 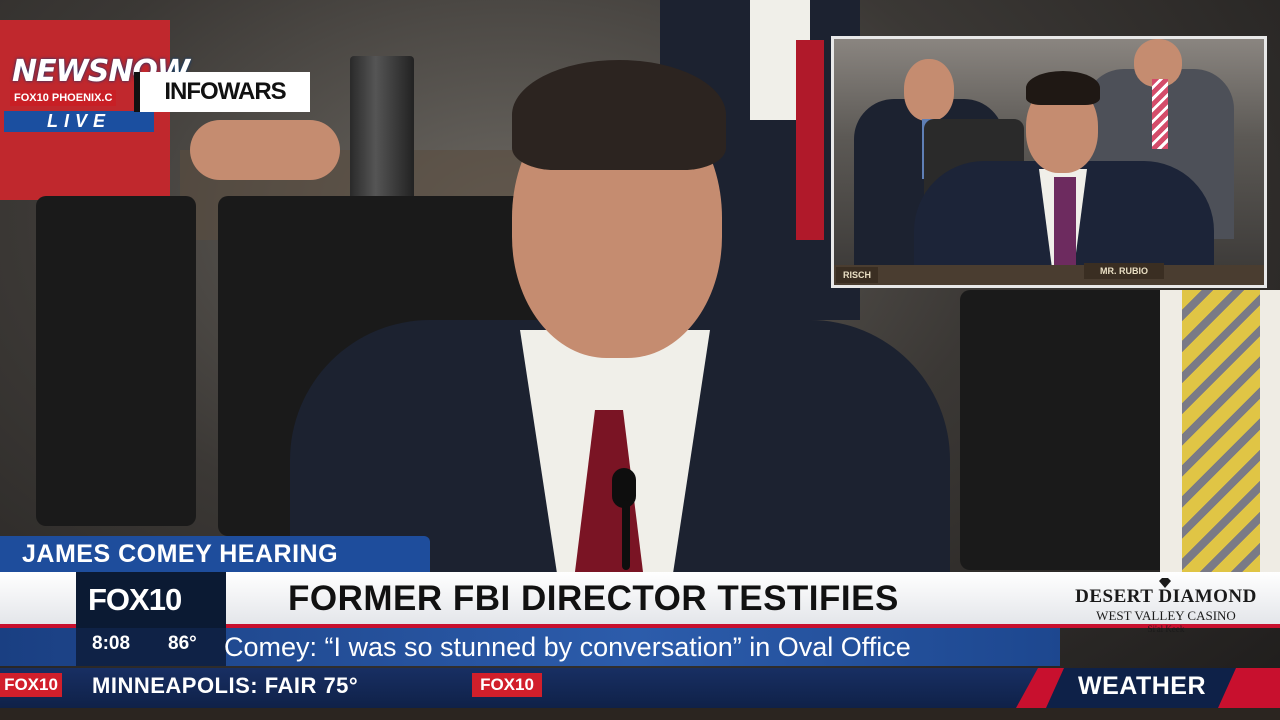 What do you see at coordinates (857, 275) in the screenshot?
I see `pip-nameplate-left: RISCH` at bounding box center [857, 275].